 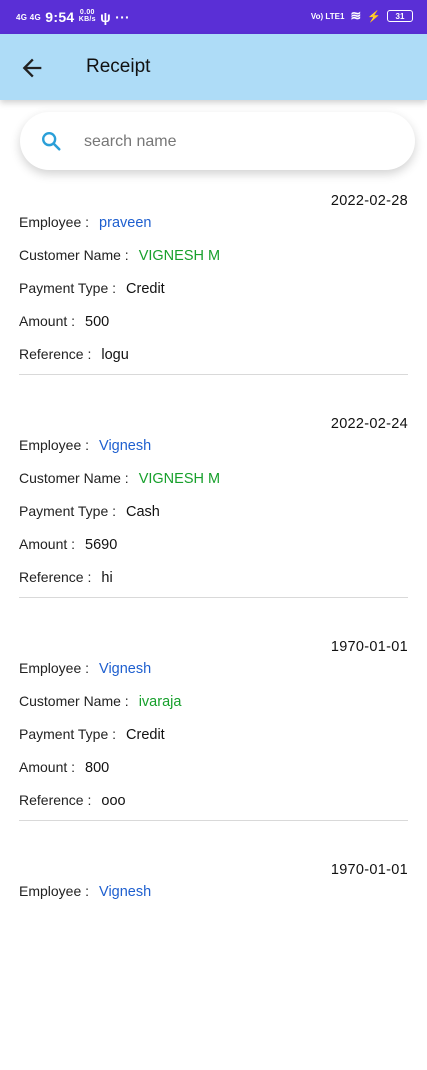 What do you see at coordinates (327, 16) in the screenshot?
I see `volte-icon: Vo) LTE1` at bounding box center [327, 16].